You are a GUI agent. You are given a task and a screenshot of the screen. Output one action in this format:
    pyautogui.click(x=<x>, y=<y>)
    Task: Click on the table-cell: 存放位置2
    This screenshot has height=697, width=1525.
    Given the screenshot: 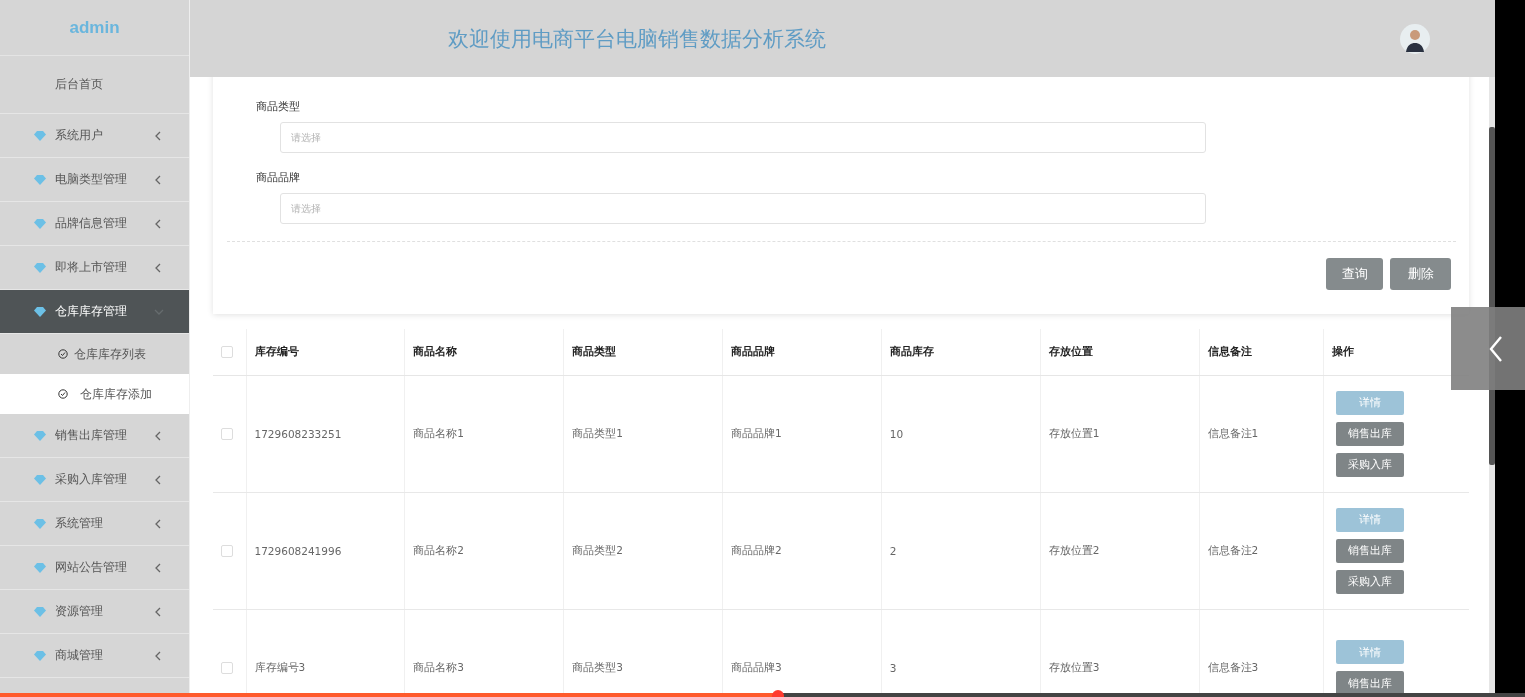 What is the action you would take?
    pyautogui.click(x=1074, y=549)
    